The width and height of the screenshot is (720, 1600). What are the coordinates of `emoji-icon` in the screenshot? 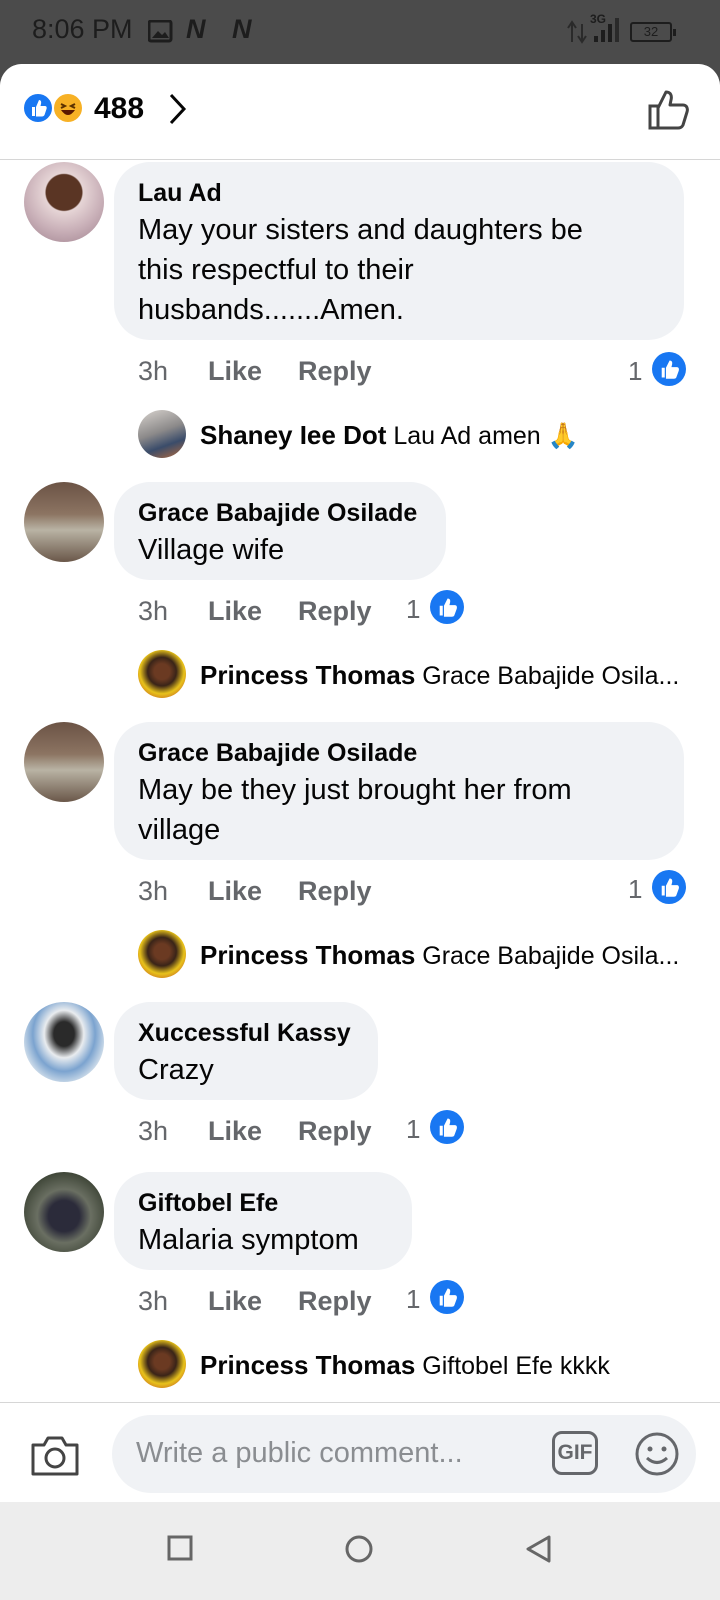 It's located at (657, 1454).